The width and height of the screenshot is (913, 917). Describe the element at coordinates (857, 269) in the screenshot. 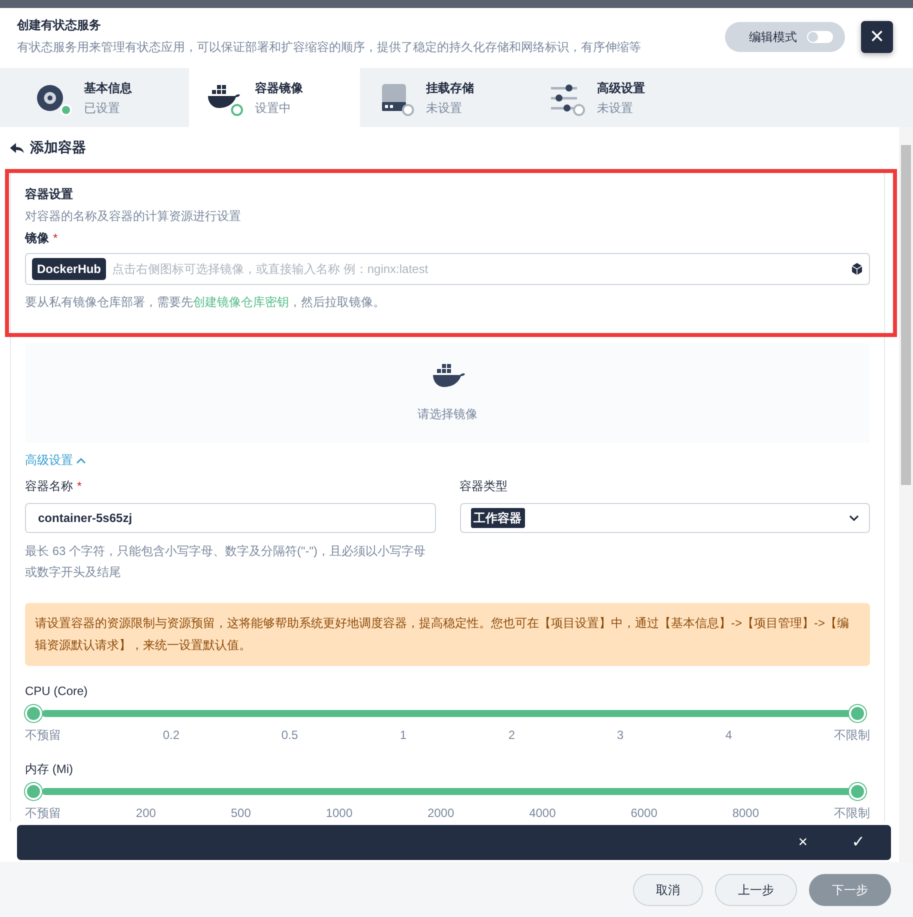

I see `cube-icon` at that location.